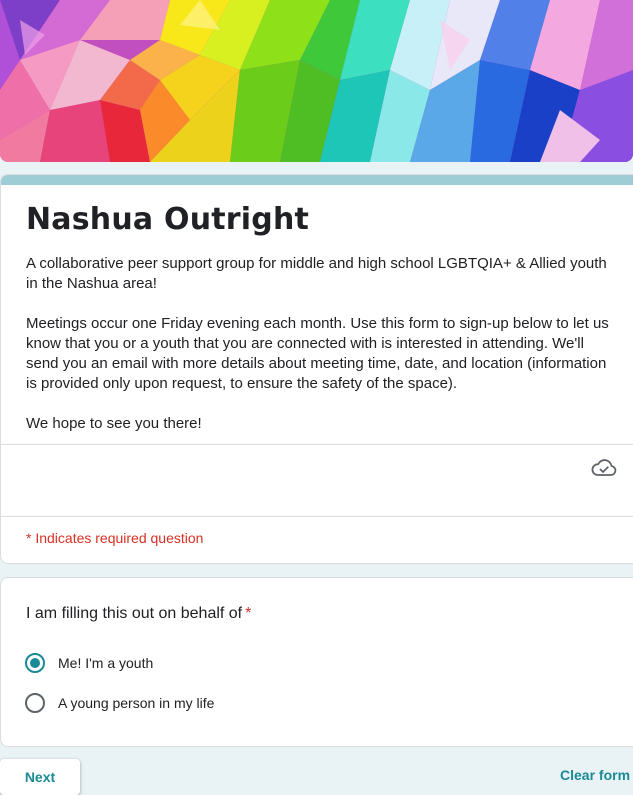 Image resolution: width=633 pixels, height=795 pixels. Describe the element at coordinates (595, 775) in the screenshot. I see `clear-form-button: Clear form` at that location.